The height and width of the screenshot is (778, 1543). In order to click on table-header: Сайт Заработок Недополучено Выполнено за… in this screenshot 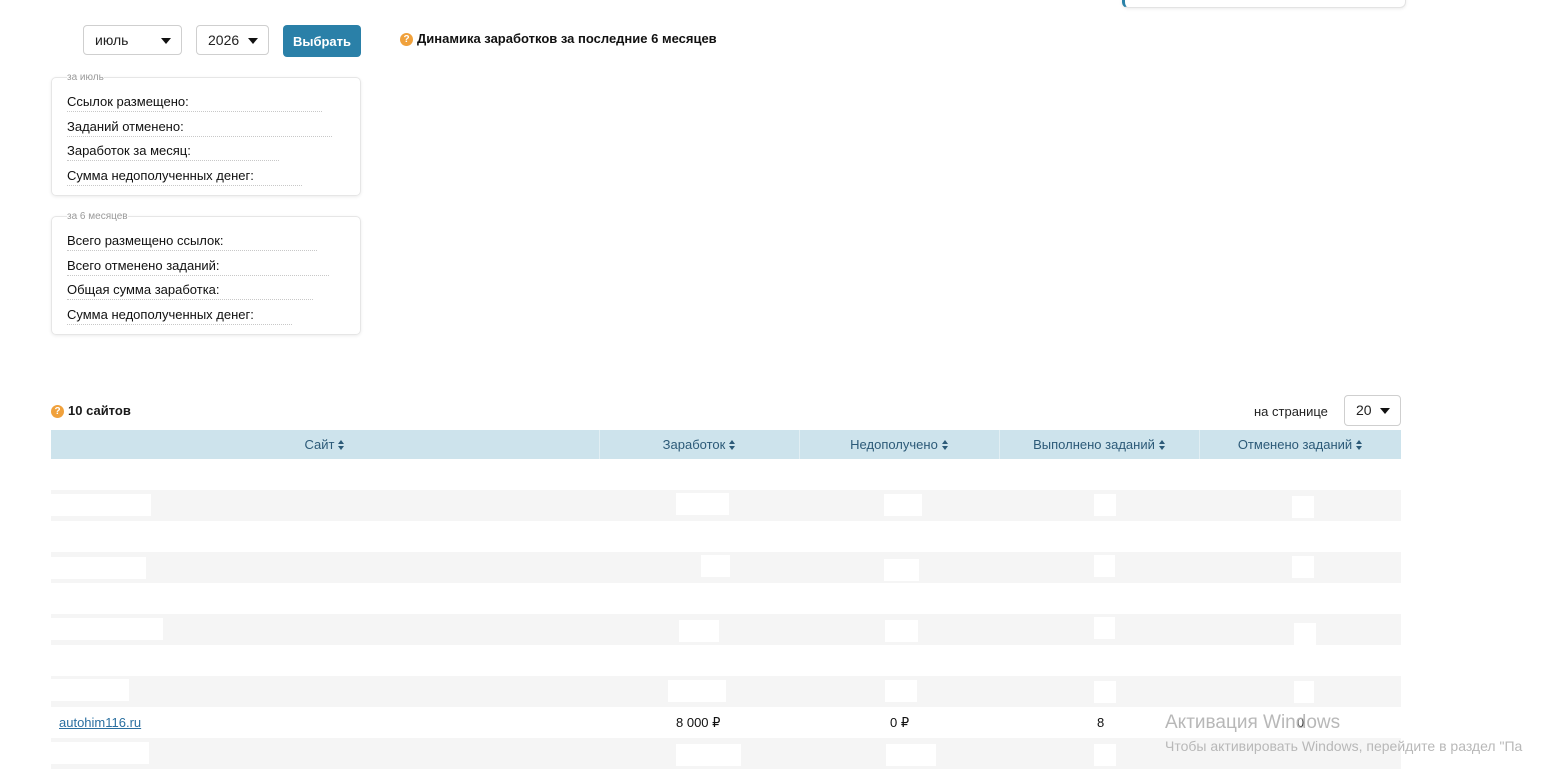, I will do `click(726, 444)`.